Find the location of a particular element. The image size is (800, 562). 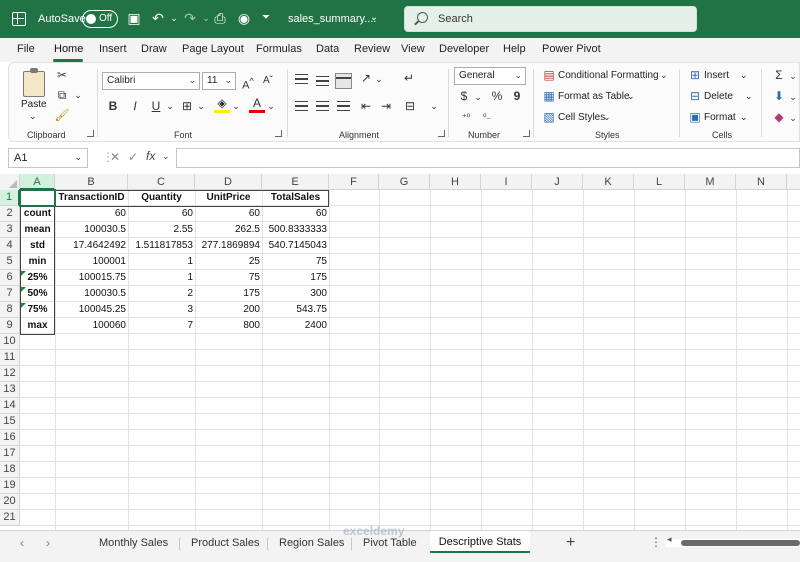

row-header: 16 is located at coordinates (10, 438).